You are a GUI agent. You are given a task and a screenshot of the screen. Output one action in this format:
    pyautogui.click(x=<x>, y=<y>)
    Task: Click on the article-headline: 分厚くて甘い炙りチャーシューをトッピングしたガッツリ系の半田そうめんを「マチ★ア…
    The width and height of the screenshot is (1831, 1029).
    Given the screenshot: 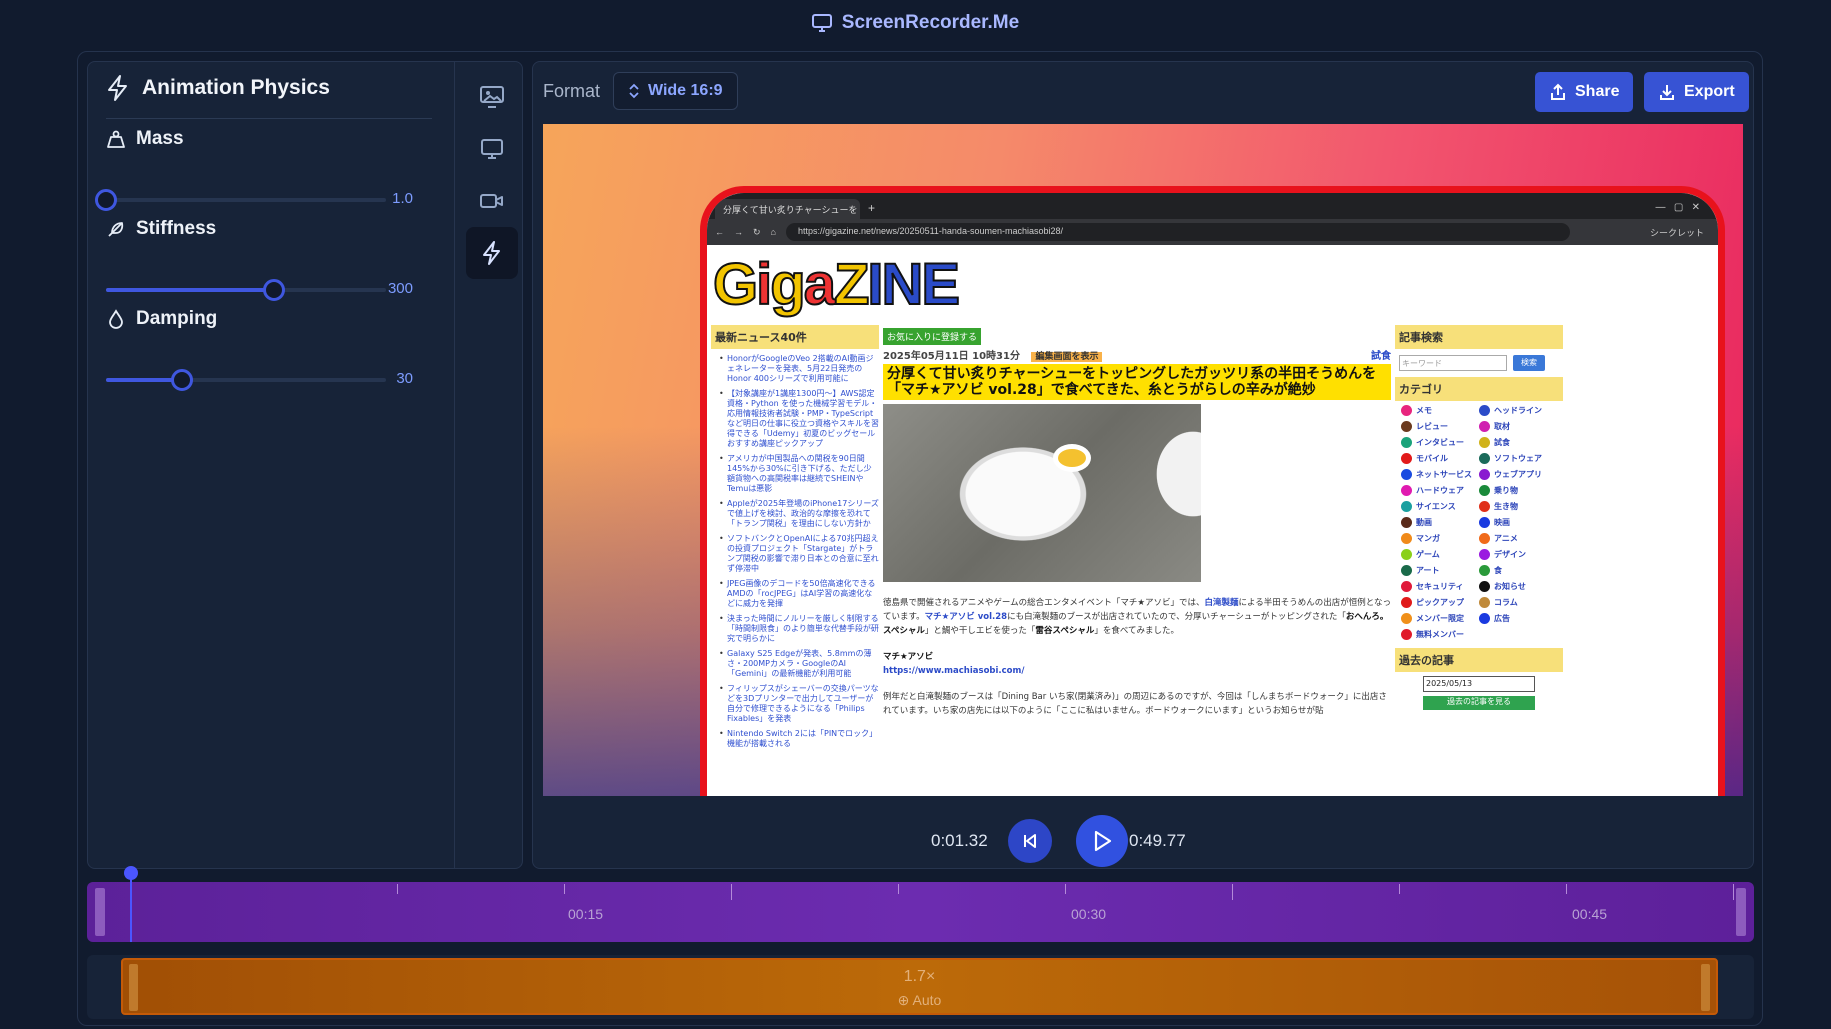 What is the action you would take?
    pyautogui.click(x=1137, y=382)
    